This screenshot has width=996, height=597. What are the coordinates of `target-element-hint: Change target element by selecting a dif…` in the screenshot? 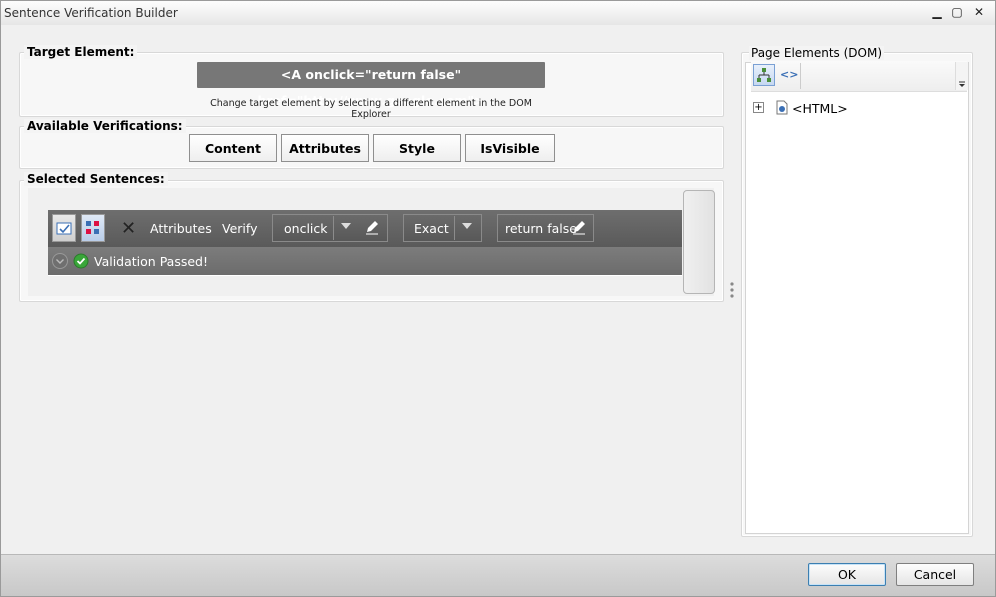 It's located at (371, 109).